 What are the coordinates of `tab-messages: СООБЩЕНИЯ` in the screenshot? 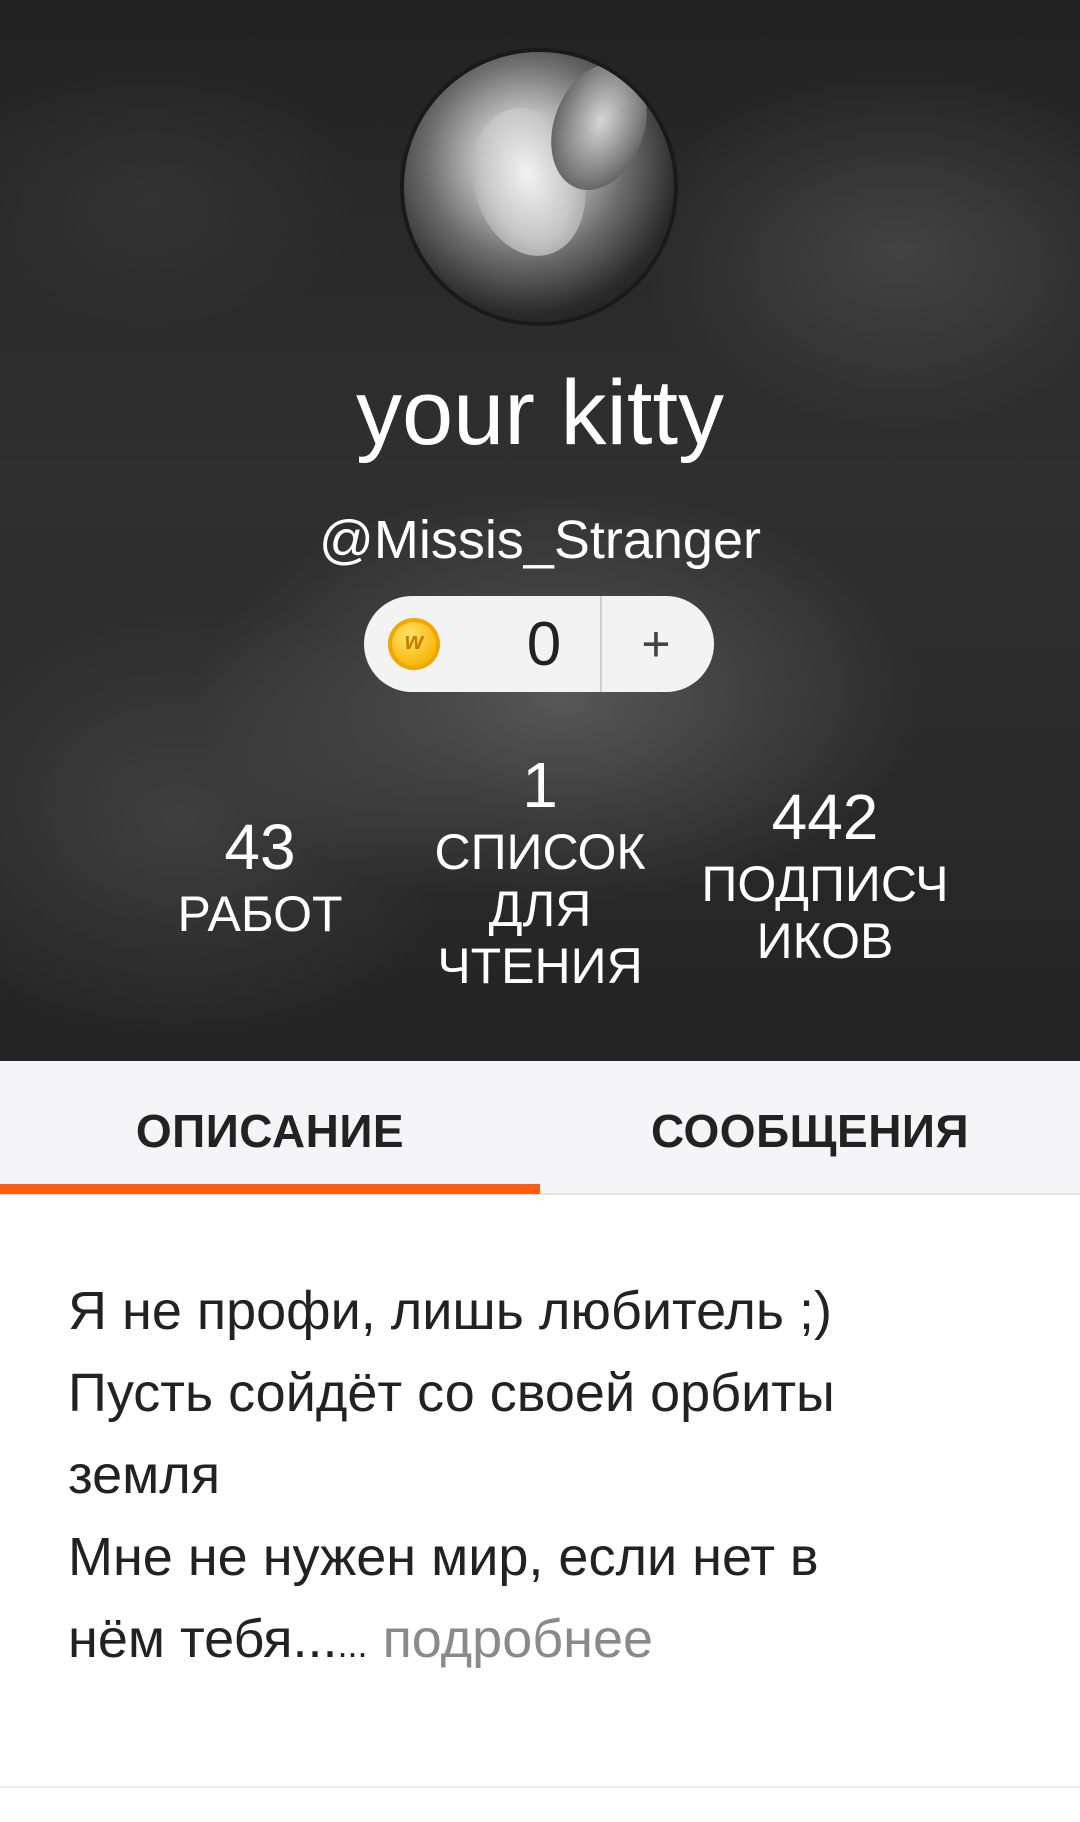 It's located at (810, 1127).